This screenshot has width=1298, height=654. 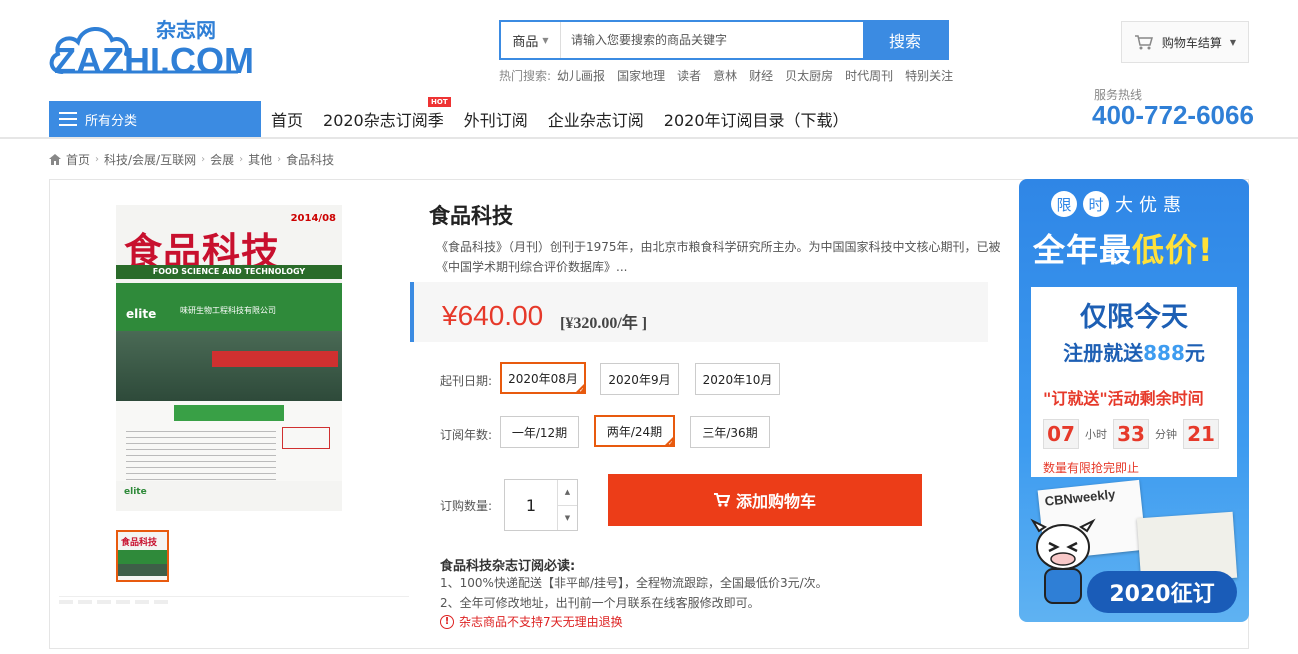 What do you see at coordinates (761, 75) in the screenshot?
I see `hot-search-link: 财经` at bounding box center [761, 75].